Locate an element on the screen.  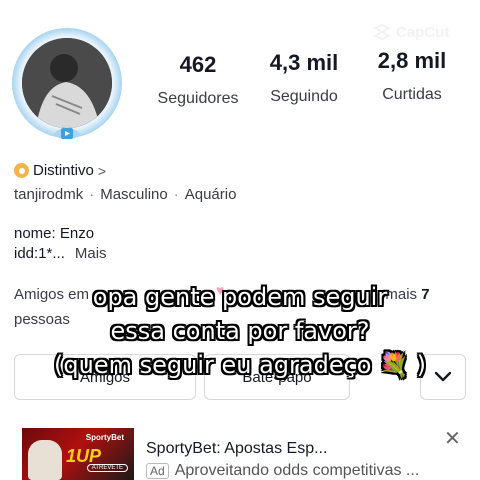
bio-line-2: idd:1*... Mais is located at coordinates (60, 253).